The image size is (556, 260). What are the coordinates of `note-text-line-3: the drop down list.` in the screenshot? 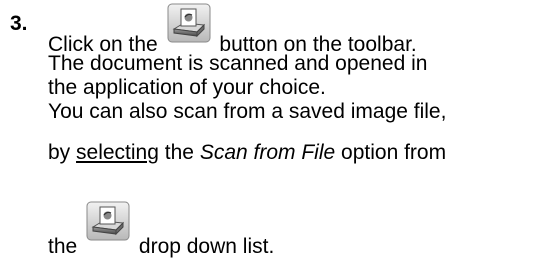 It's located at (161, 230).